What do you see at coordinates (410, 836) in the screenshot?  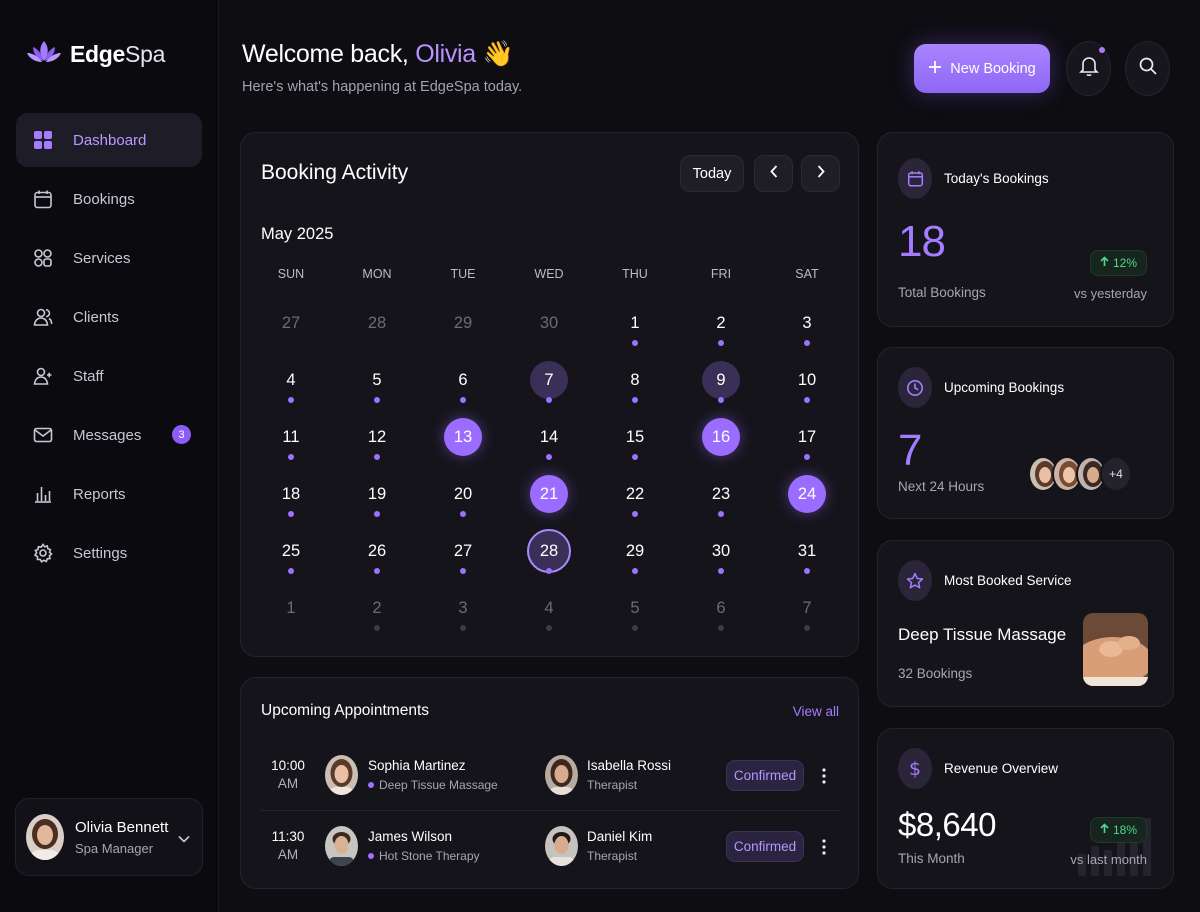 I see `client-name: James Wilson` at bounding box center [410, 836].